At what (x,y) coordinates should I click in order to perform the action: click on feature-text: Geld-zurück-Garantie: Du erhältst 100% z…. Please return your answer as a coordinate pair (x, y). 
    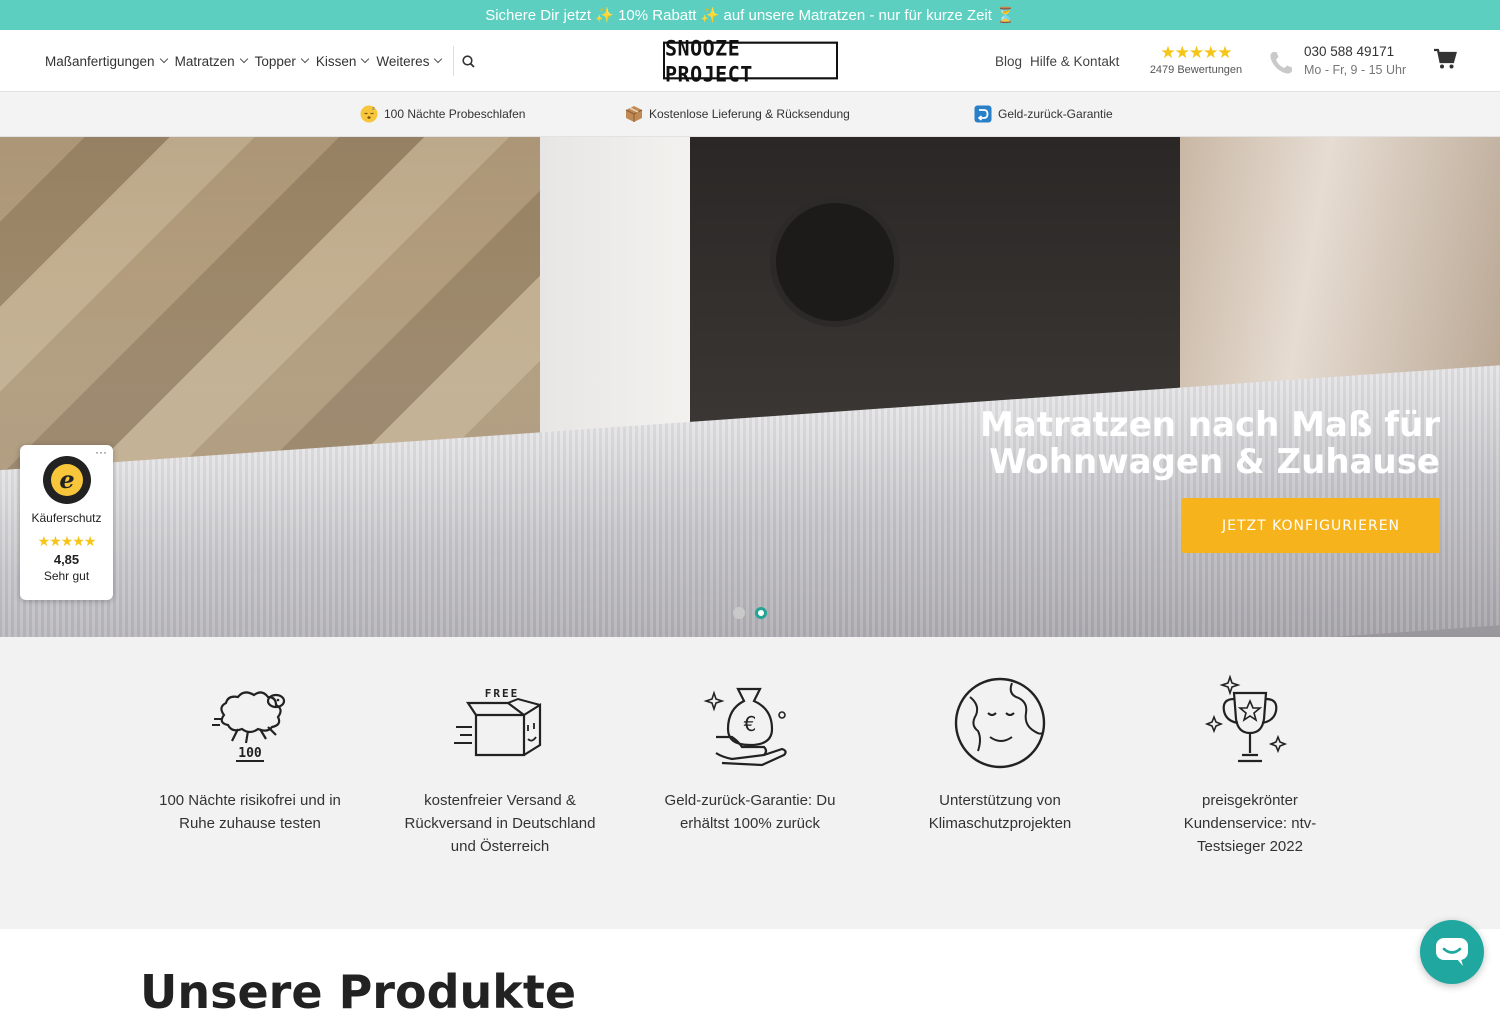
    Looking at the image, I should click on (750, 812).